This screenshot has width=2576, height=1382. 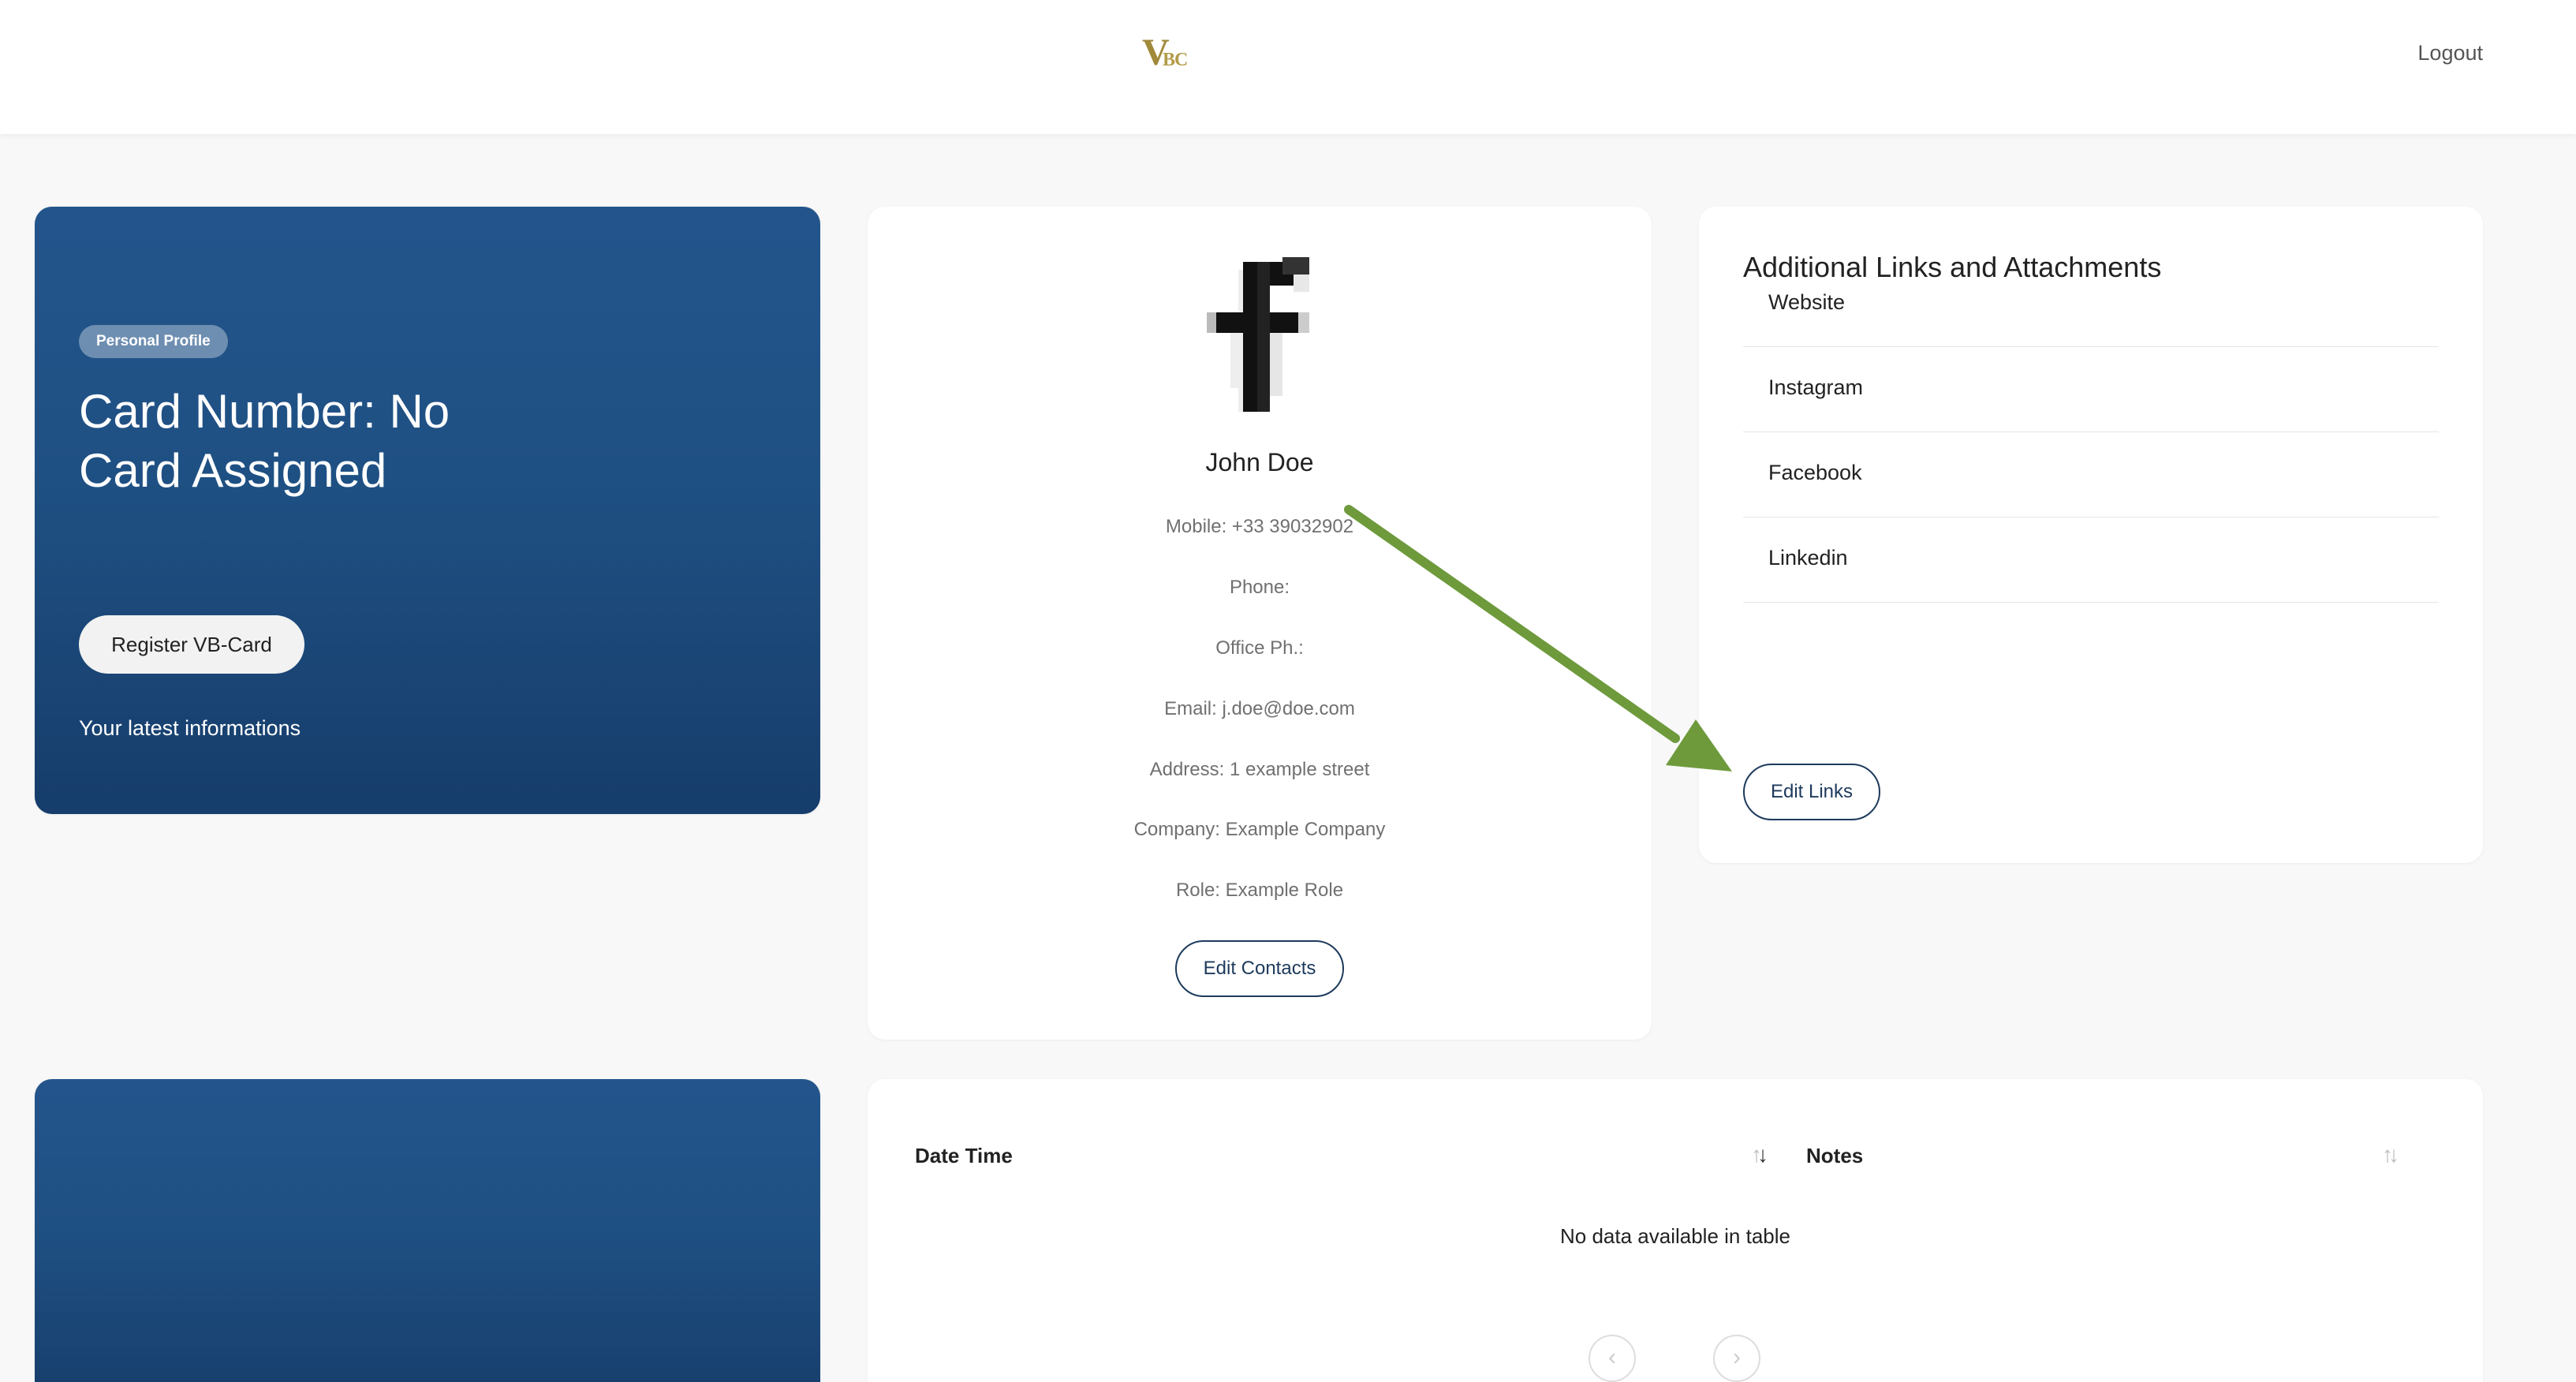 What do you see at coordinates (2091, 560) in the screenshot?
I see `link-item-linkedin: Linkedin` at bounding box center [2091, 560].